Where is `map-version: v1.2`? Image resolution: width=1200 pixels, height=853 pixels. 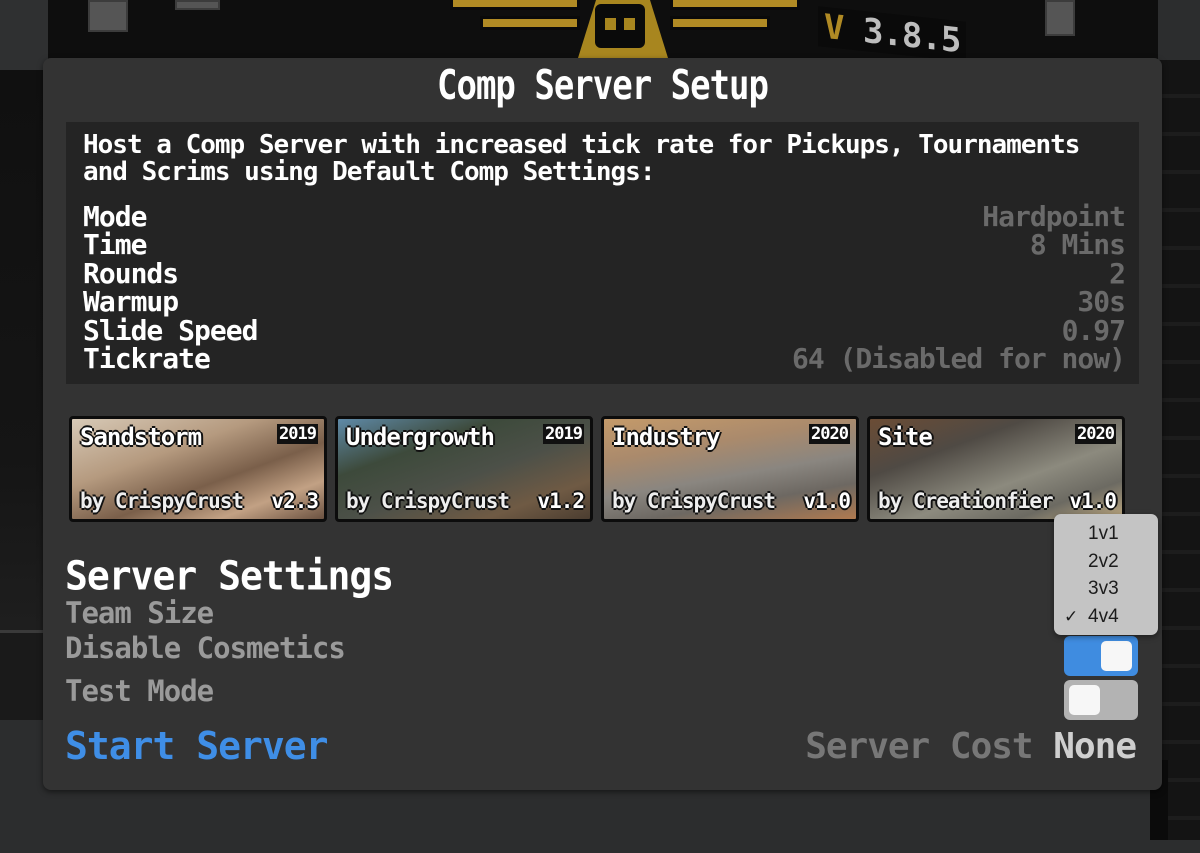 map-version: v1.2 is located at coordinates (561, 501).